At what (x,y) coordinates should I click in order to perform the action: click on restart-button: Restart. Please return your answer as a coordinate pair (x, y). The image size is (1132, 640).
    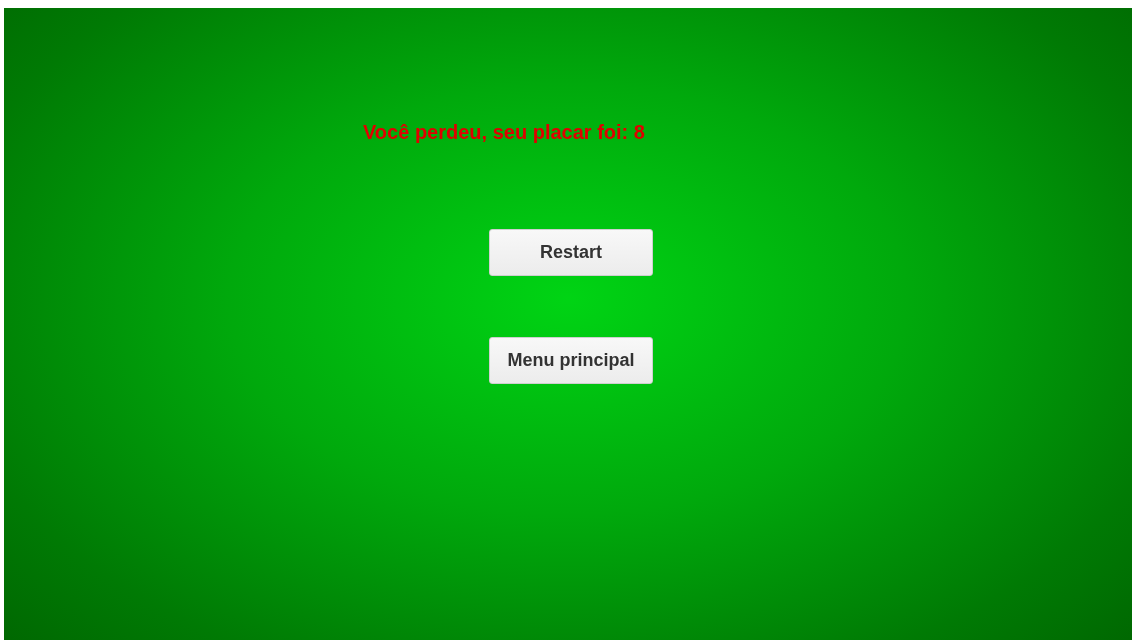
    Looking at the image, I should click on (571, 252).